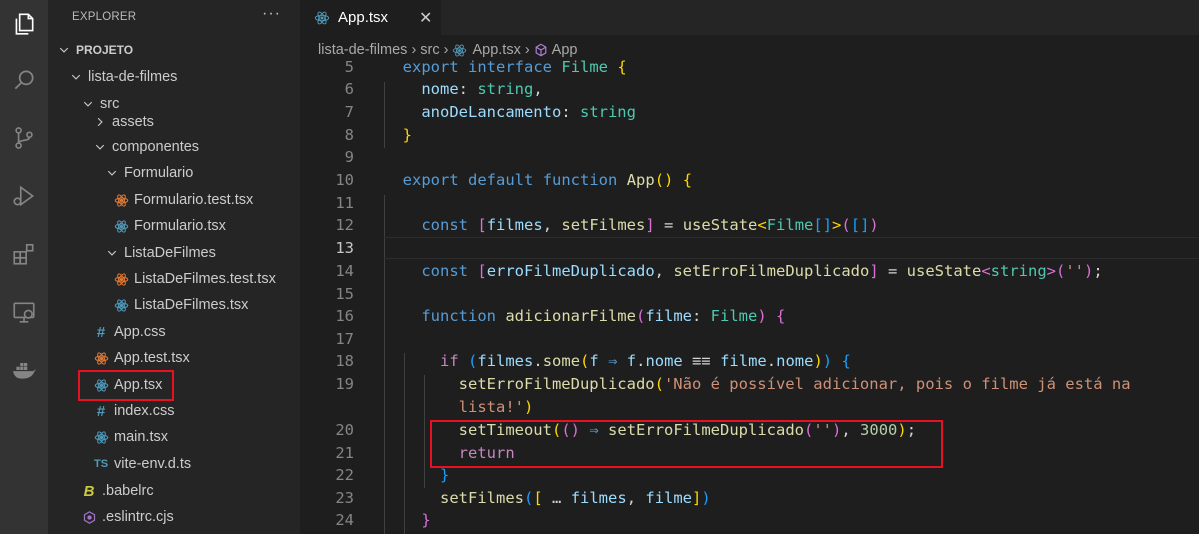  Describe the element at coordinates (24, 196) in the screenshot. I see `run-debug-icon` at that location.